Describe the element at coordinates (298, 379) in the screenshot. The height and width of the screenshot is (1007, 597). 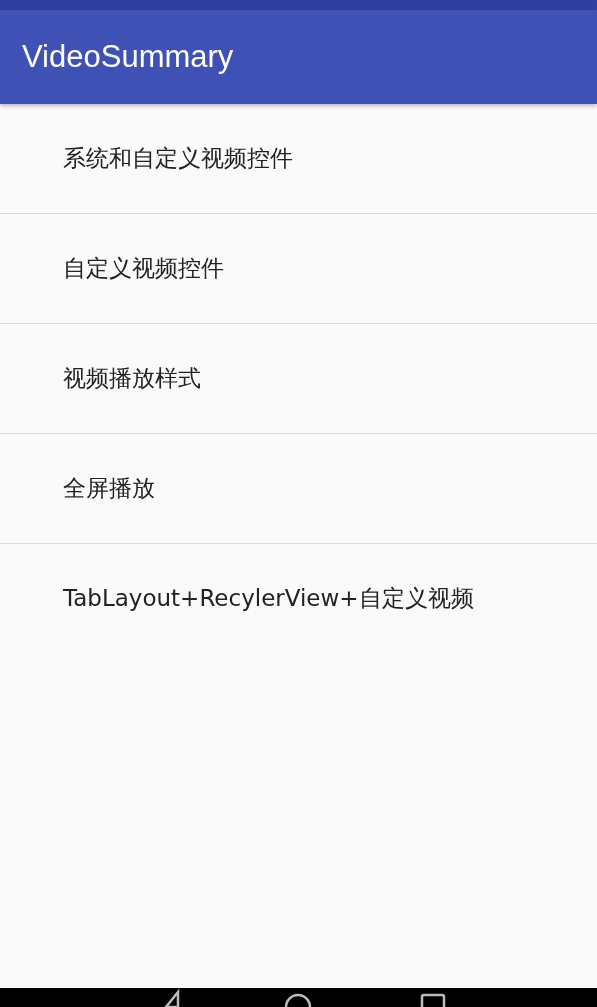
I see `list-item: 视频播放样式` at that location.